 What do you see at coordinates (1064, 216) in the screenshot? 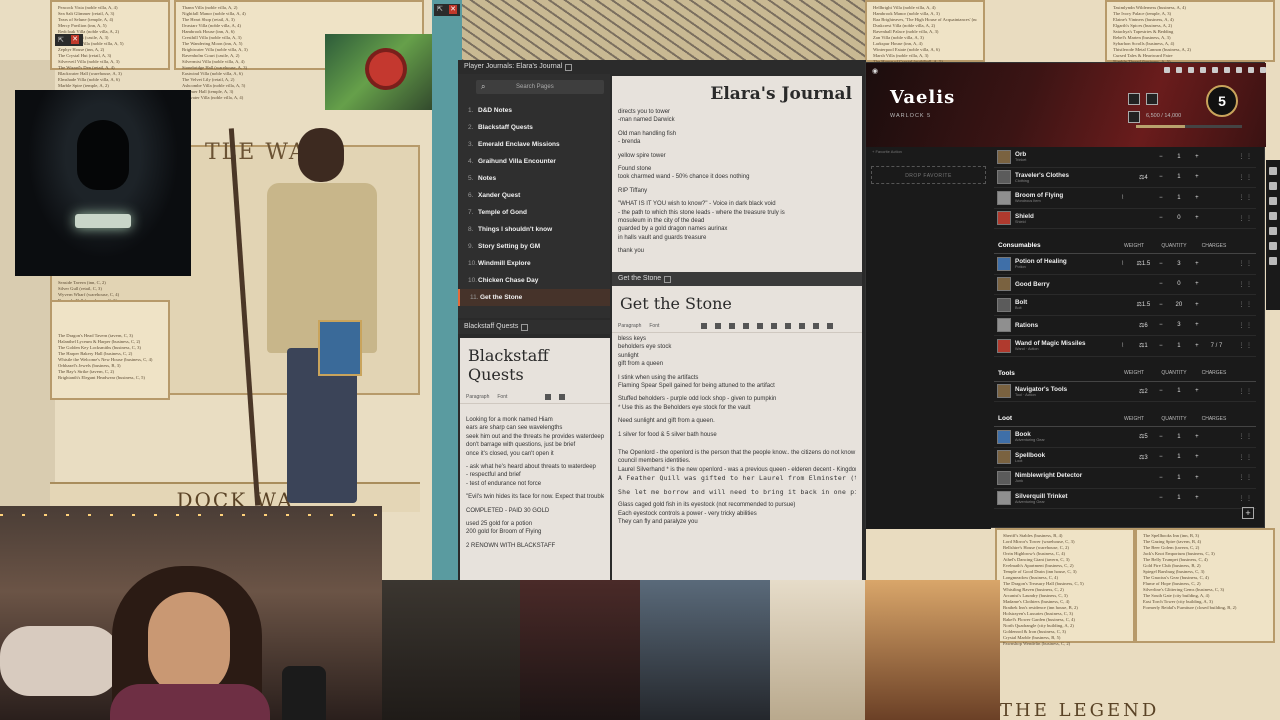
I see `item-name: Shield` at bounding box center [1064, 216].